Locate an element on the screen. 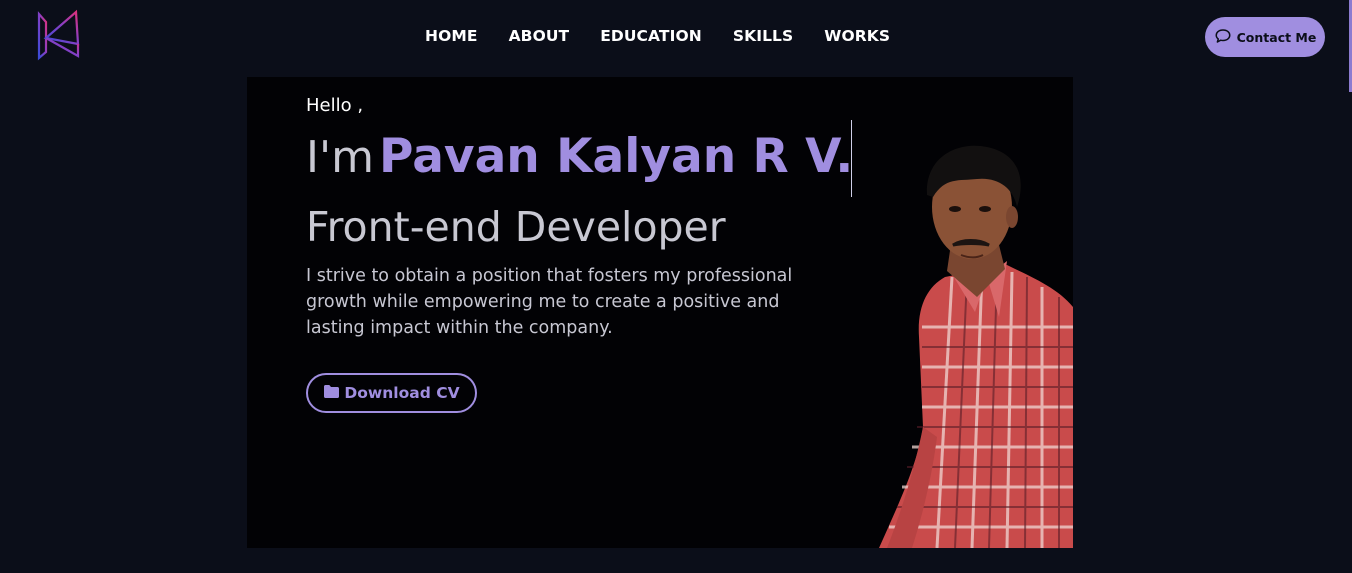 This screenshot has height=573, width=1352. main-nav: HOME ABOUT EDUCATION SKILLS WORKS is located at coordinates (673, 36).